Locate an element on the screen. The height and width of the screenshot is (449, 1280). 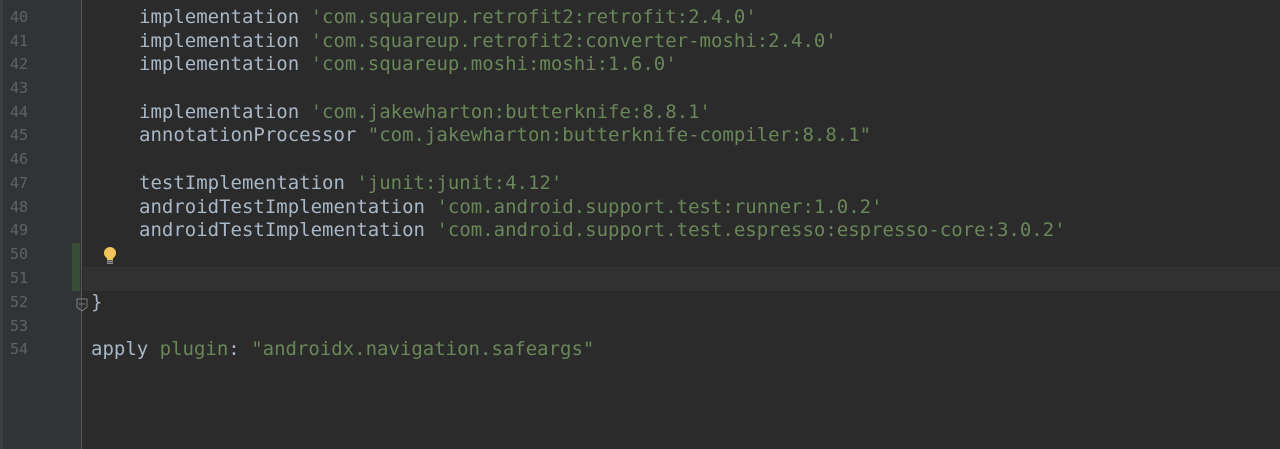
fold-end-icon is located at coordinates (82, 303).